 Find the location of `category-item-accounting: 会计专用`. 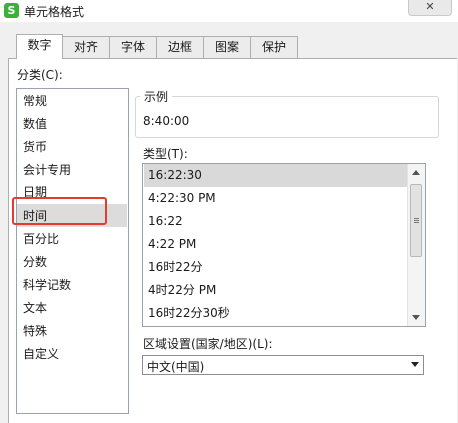

category-item-accounting: 会计专用 is located at coordinates (47, 170).